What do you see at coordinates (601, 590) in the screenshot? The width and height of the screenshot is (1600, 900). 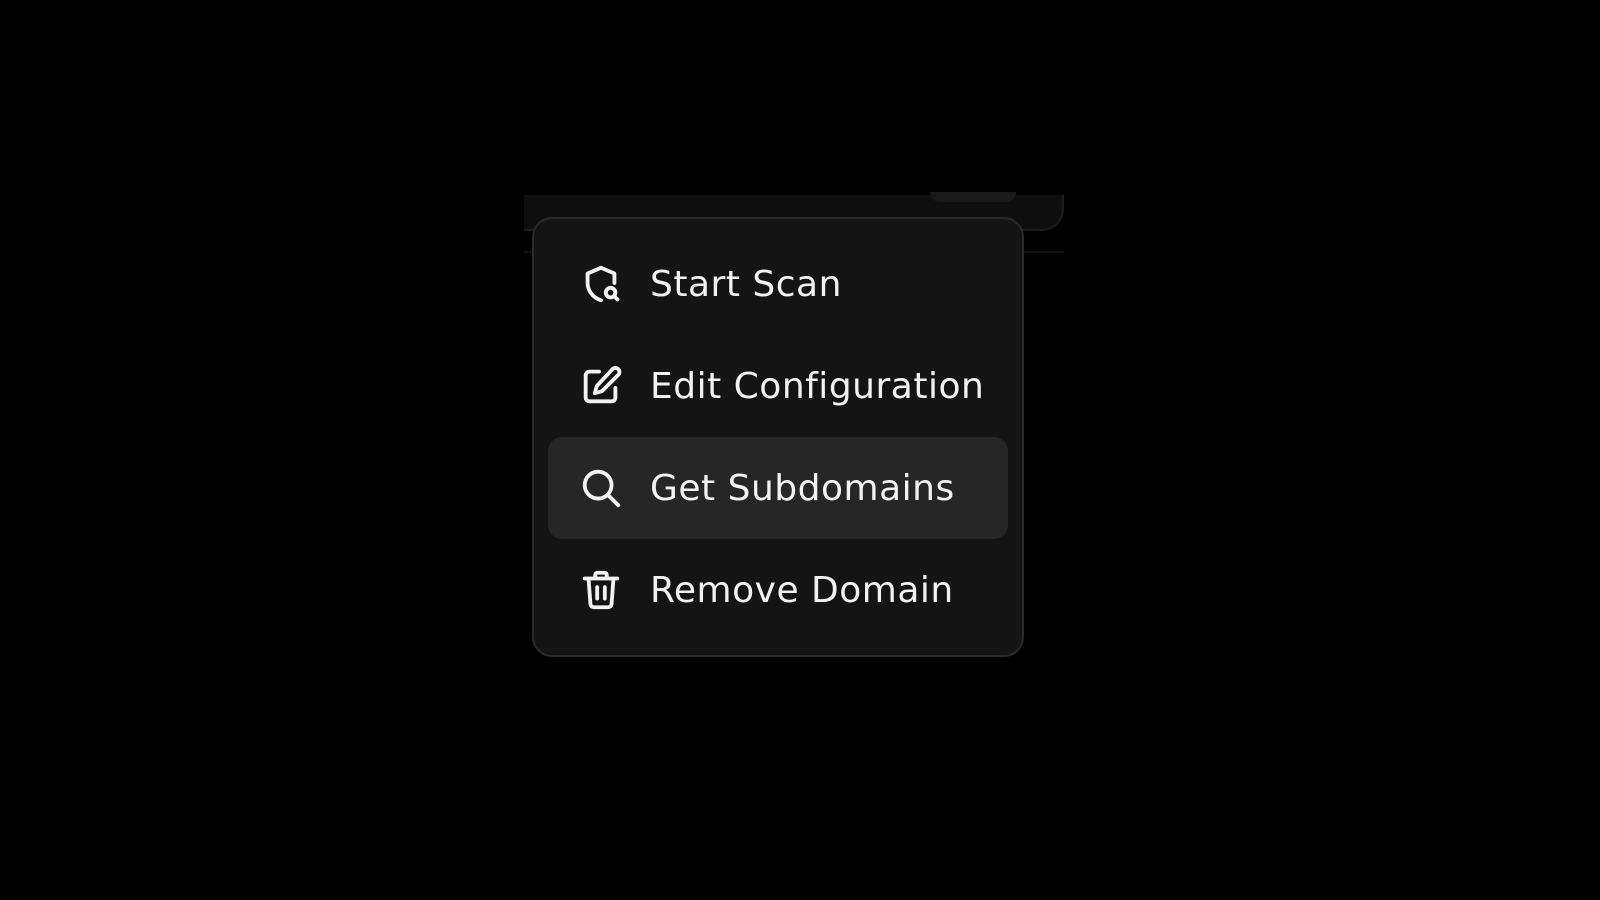 I see `trash-icon` at bounding box center [601, 590].